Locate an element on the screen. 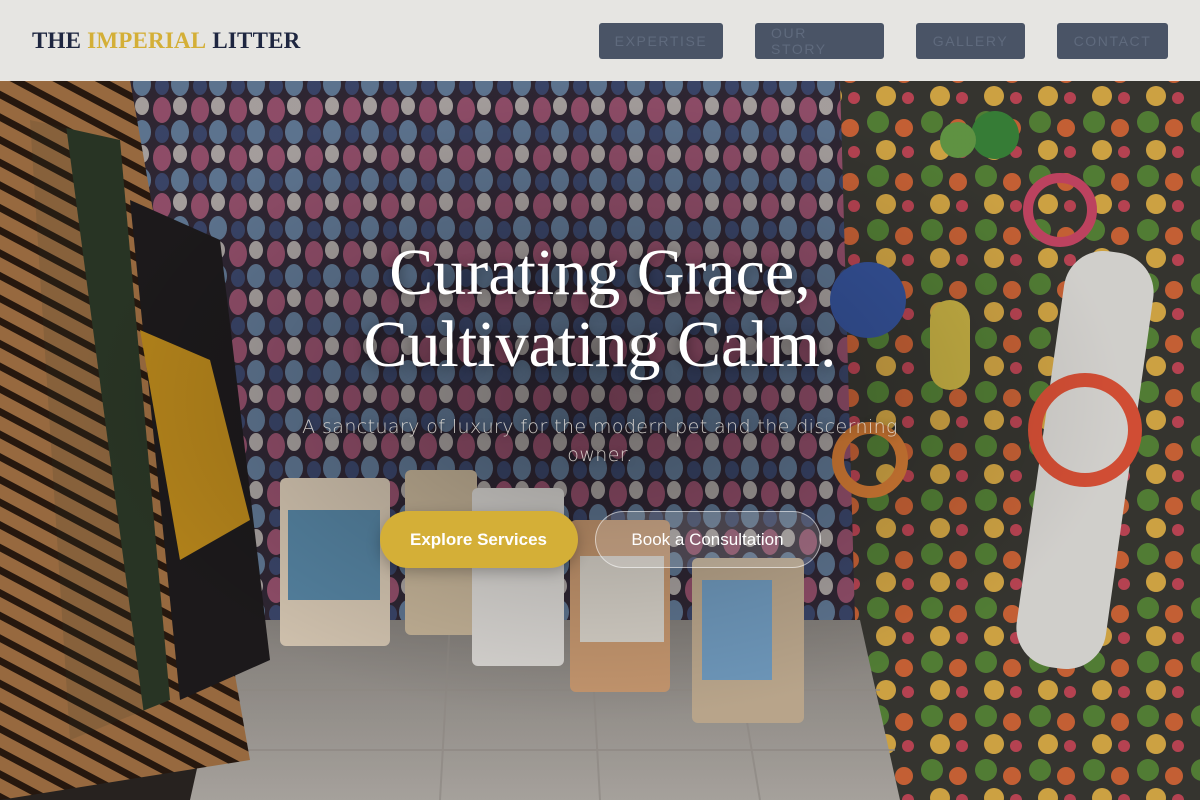  brand-logo: THE IMPERIAL LITTER is located at coordinates (166, 41).